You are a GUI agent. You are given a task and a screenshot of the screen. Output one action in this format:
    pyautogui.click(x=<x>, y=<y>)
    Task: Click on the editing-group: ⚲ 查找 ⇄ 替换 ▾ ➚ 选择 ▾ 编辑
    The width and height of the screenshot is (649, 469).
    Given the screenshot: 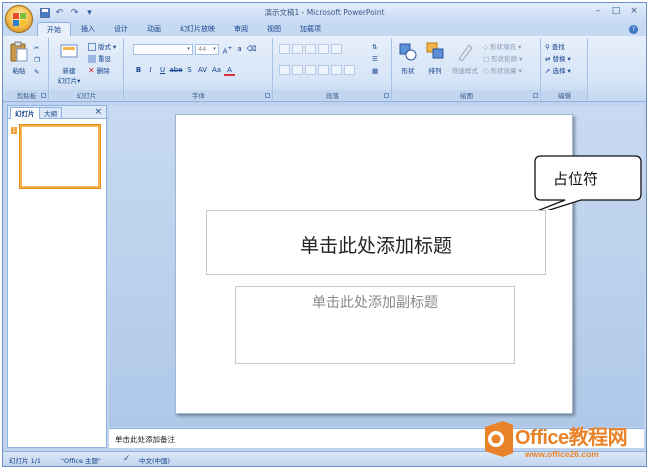 What is the action you would take?
    pyautogui.click(x=565, y=69)
    